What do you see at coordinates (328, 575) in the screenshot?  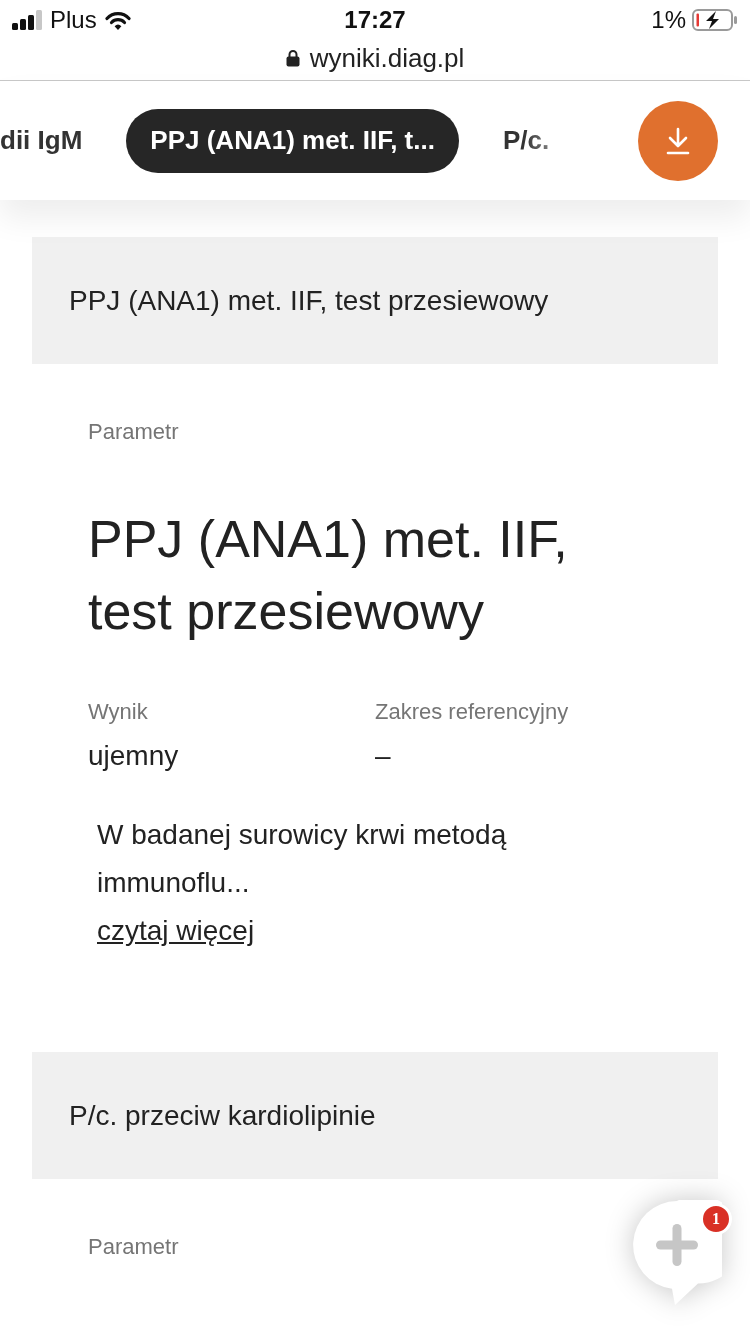 I see `parameter-name: PPJ (ANA1) met. IIF, test przesiewowy` at bounding box center [328, 575].